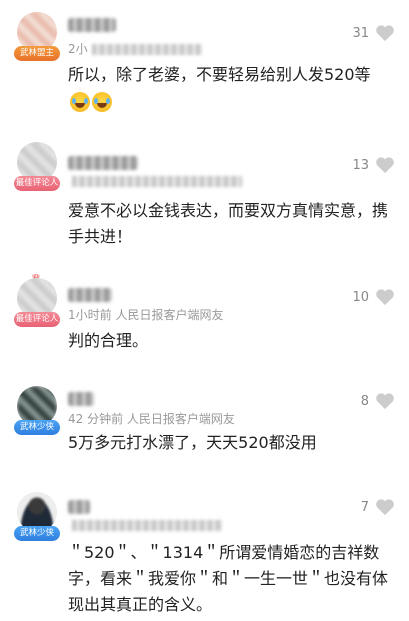 The width and height of the screenshot is (409, 621). What do you see at coordinates (360, 165) in the screenshot?
I see `like-count: 13` at bounding box center [360, 165].